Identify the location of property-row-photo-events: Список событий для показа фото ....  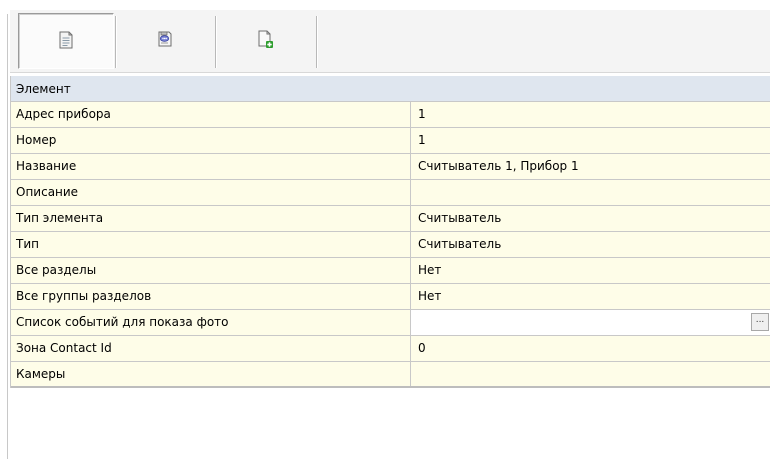
(390, 323).